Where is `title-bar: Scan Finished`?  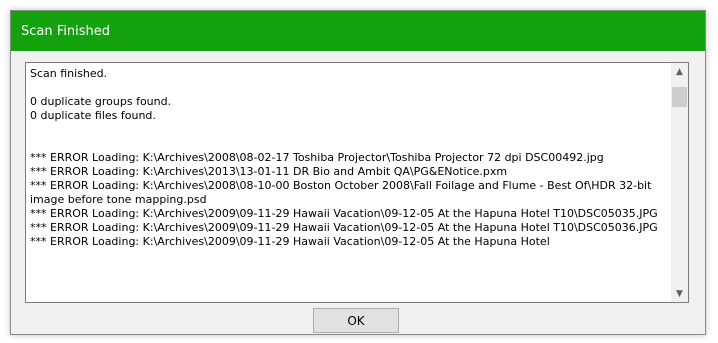
title-bar: Scan Finished is located at coordinates (358, 31).